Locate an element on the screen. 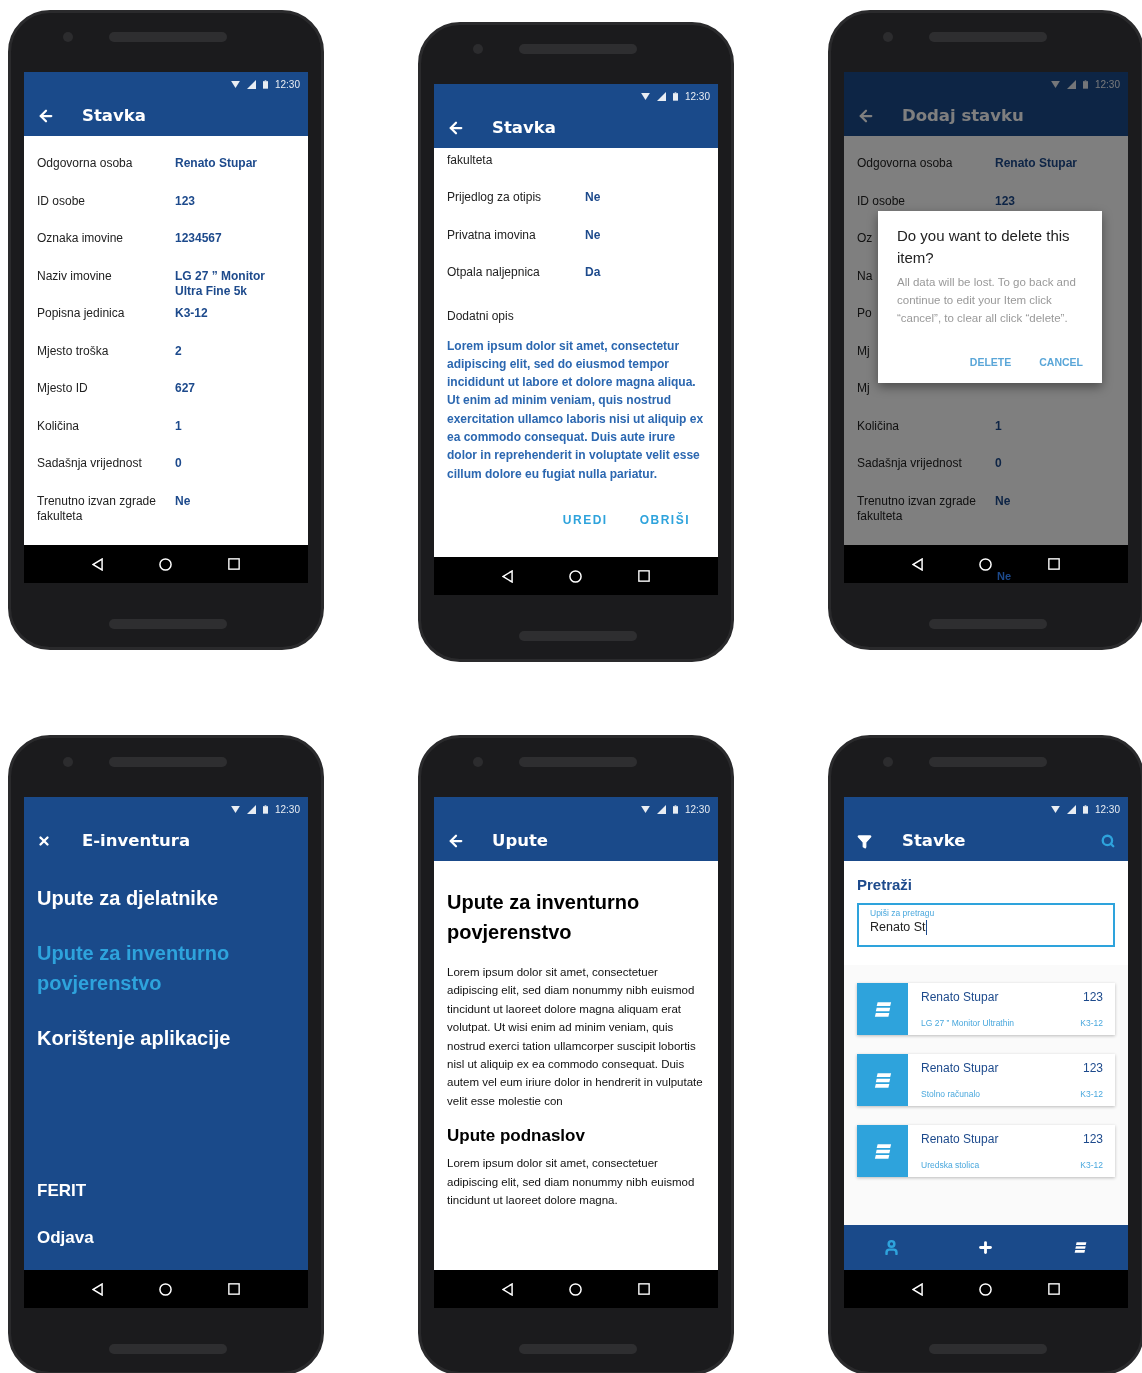 The height and width of the screenshot is (1373, 1142). item-card: Renato Stupar 123 Uredska stolica K3-12 is located at coordinates (986, 1151).